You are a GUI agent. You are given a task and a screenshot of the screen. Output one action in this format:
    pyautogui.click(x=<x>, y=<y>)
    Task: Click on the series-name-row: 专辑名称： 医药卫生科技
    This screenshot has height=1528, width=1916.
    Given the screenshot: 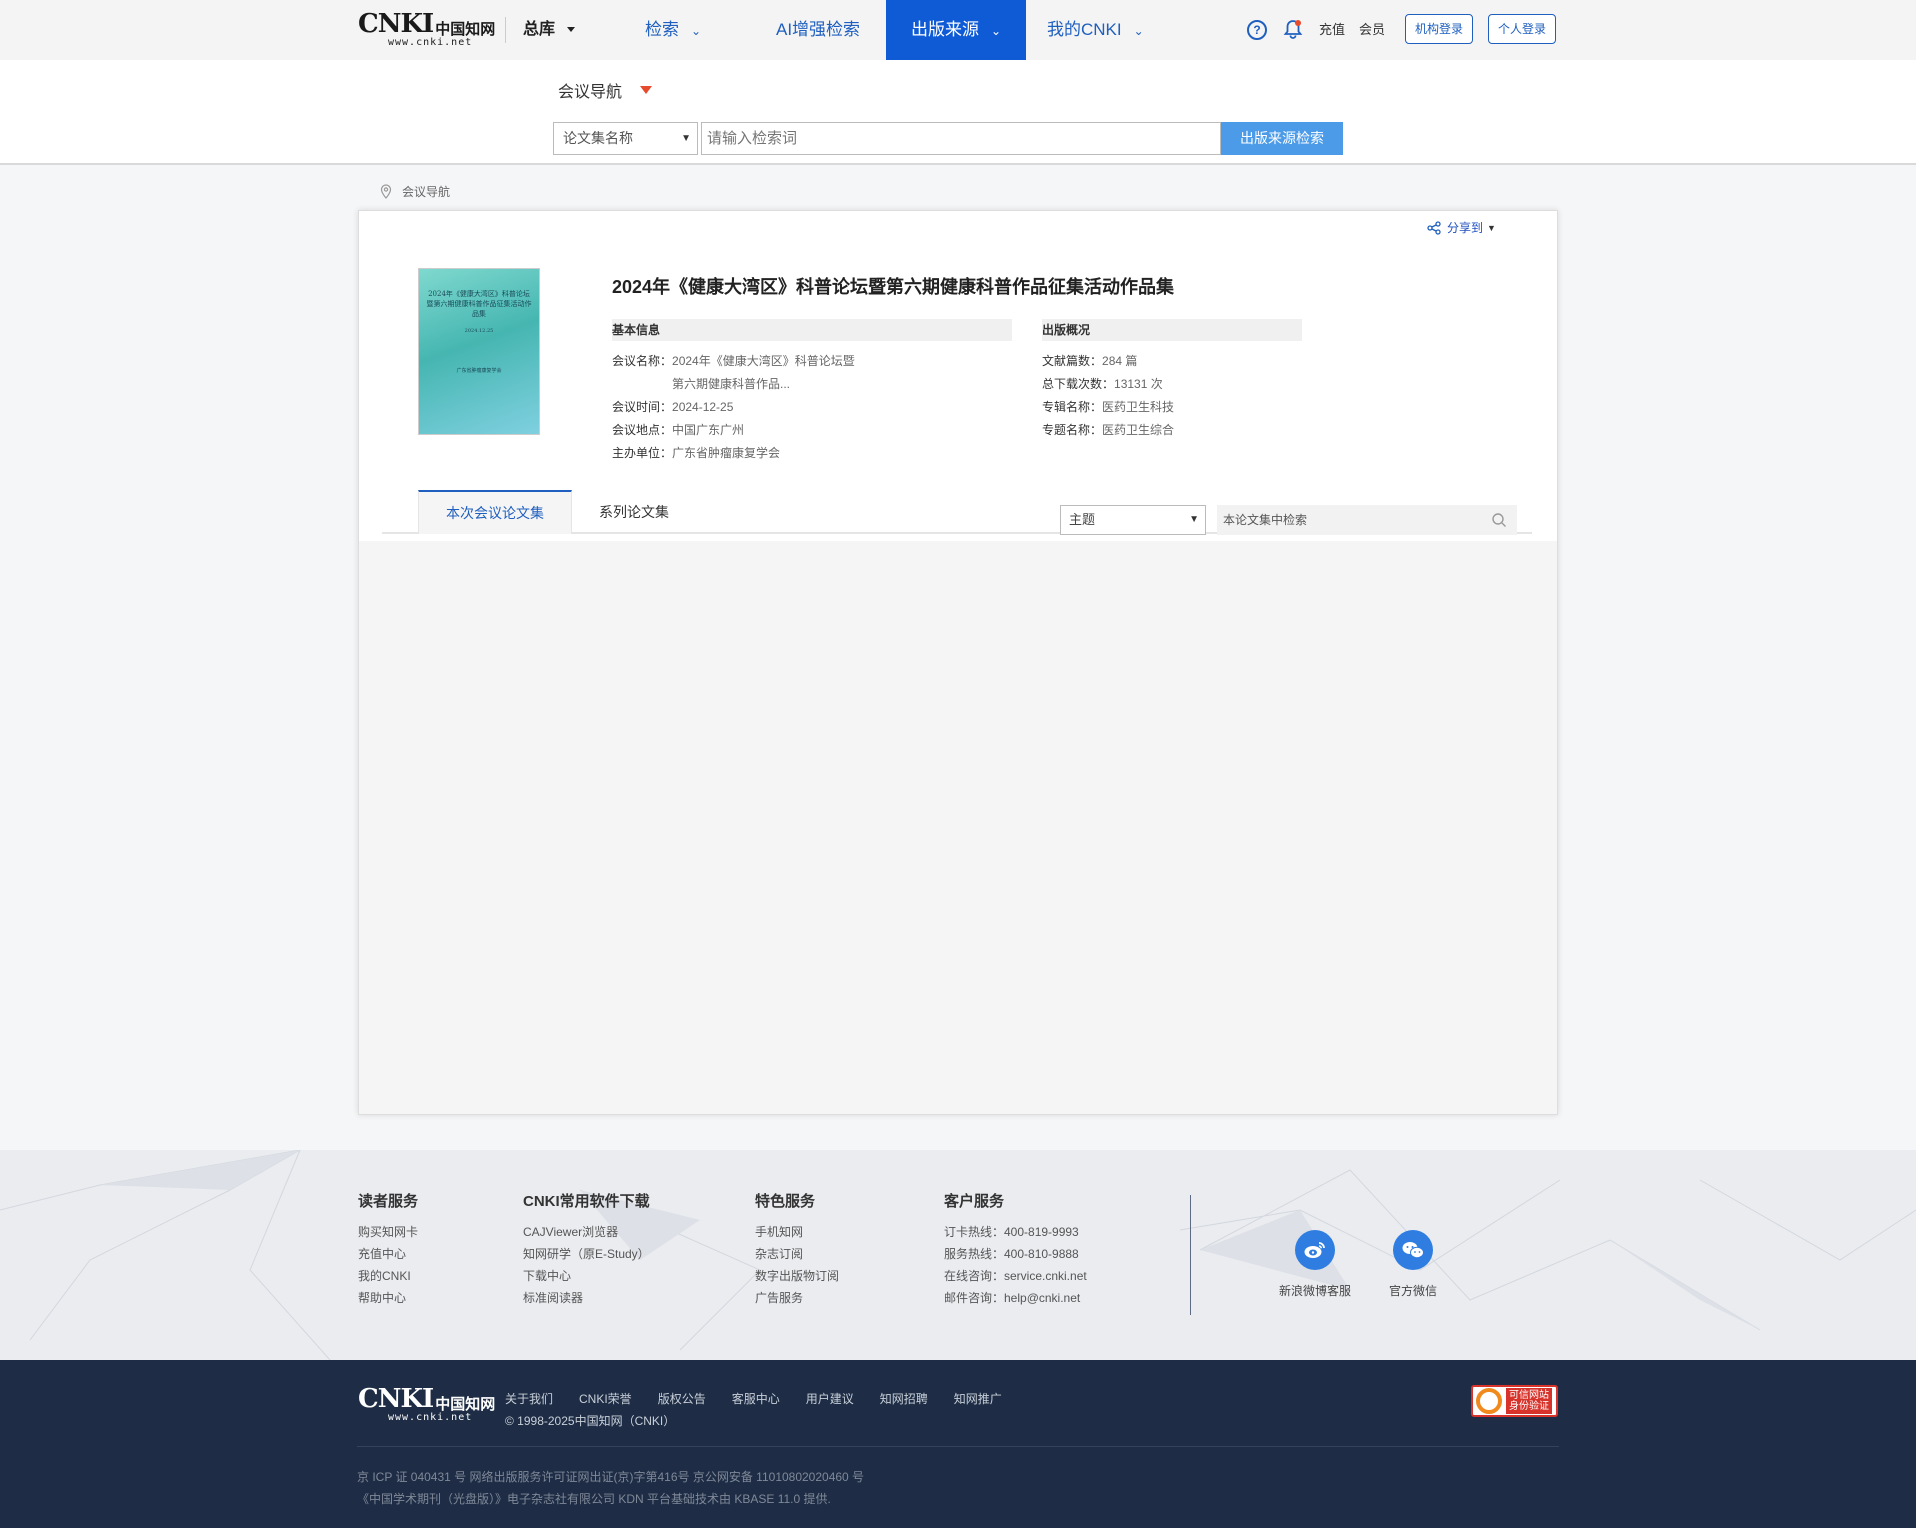 What is the action you would take?
    pyautogui.click(x=1108, y=407)
    